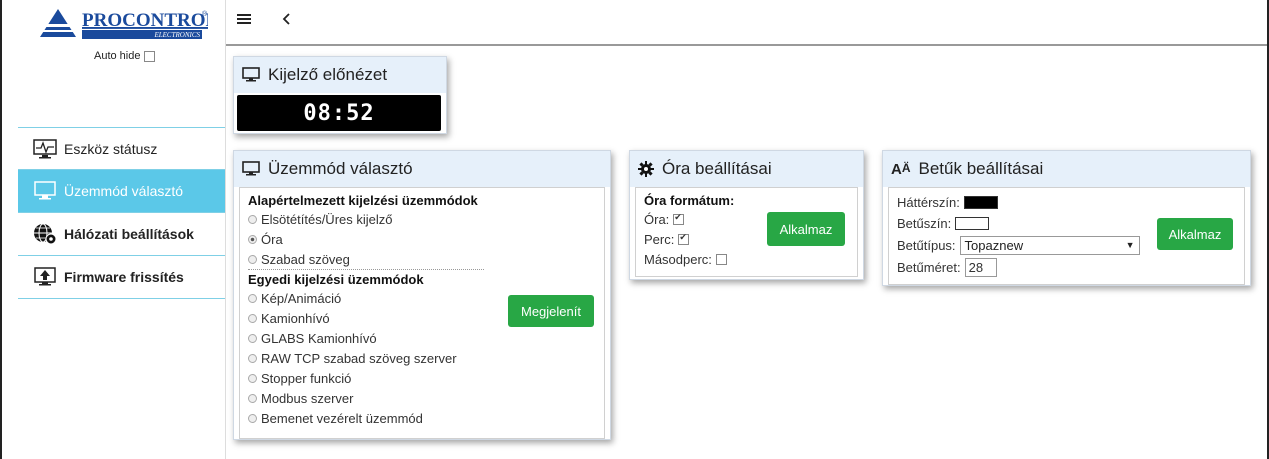  What do you see at coordinates (272, 239) in the screenshot?
I see `radio-label: Óra` at bounding box center [272, 239].